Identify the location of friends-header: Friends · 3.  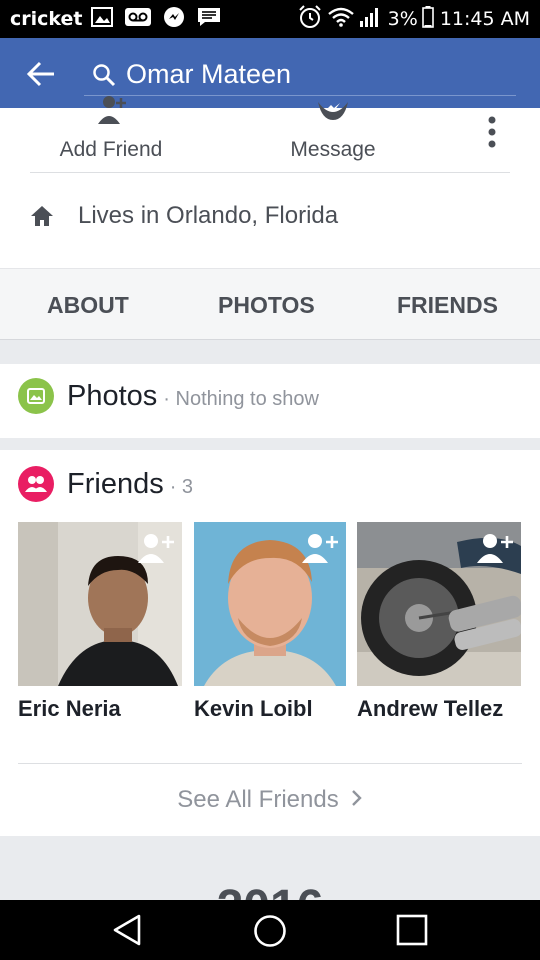
(105, 484).